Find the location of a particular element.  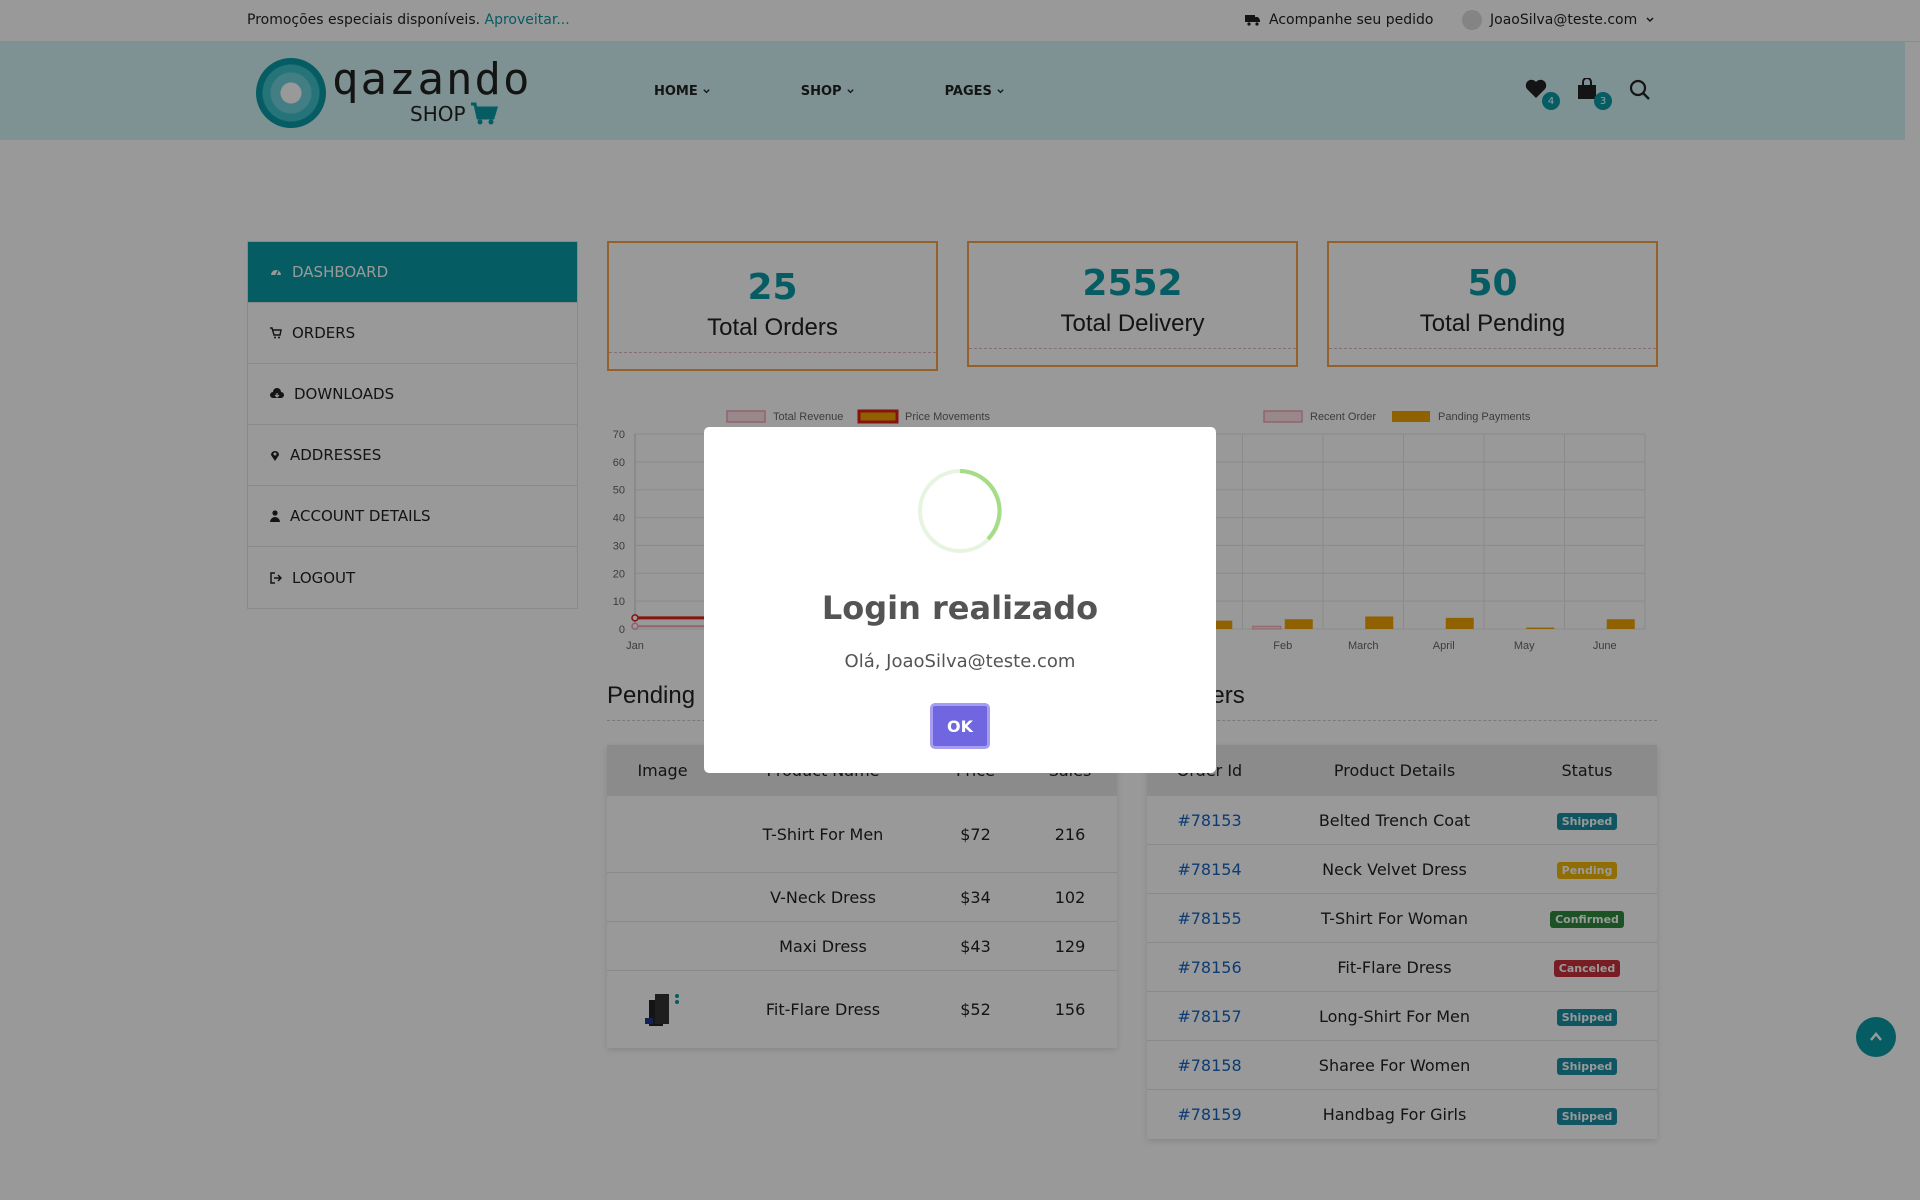

dialog-title: Login realizado is located at coordinates (960, 608).